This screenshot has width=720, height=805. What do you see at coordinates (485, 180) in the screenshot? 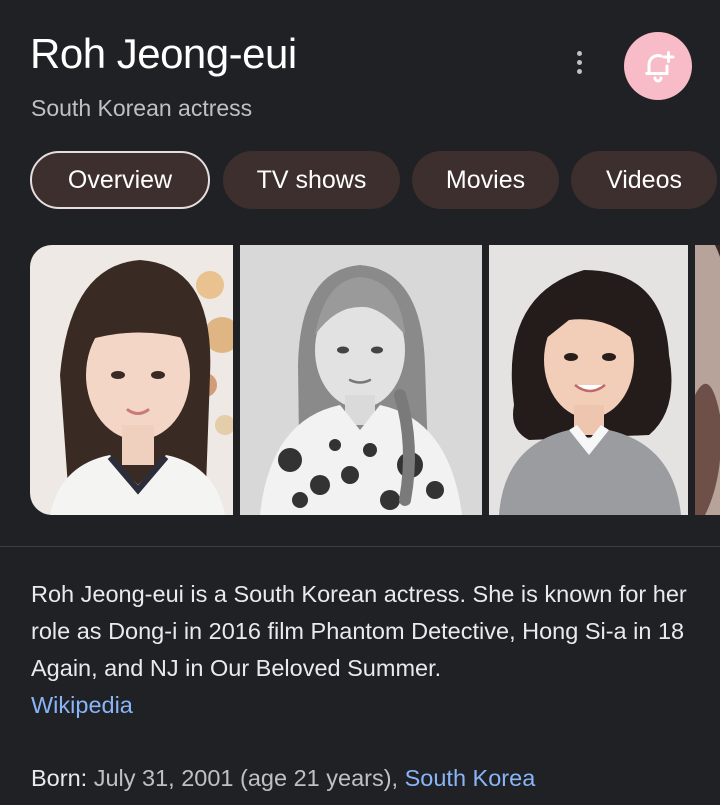
I see `tab-movies: Movies` at bounding box center [485, 180].